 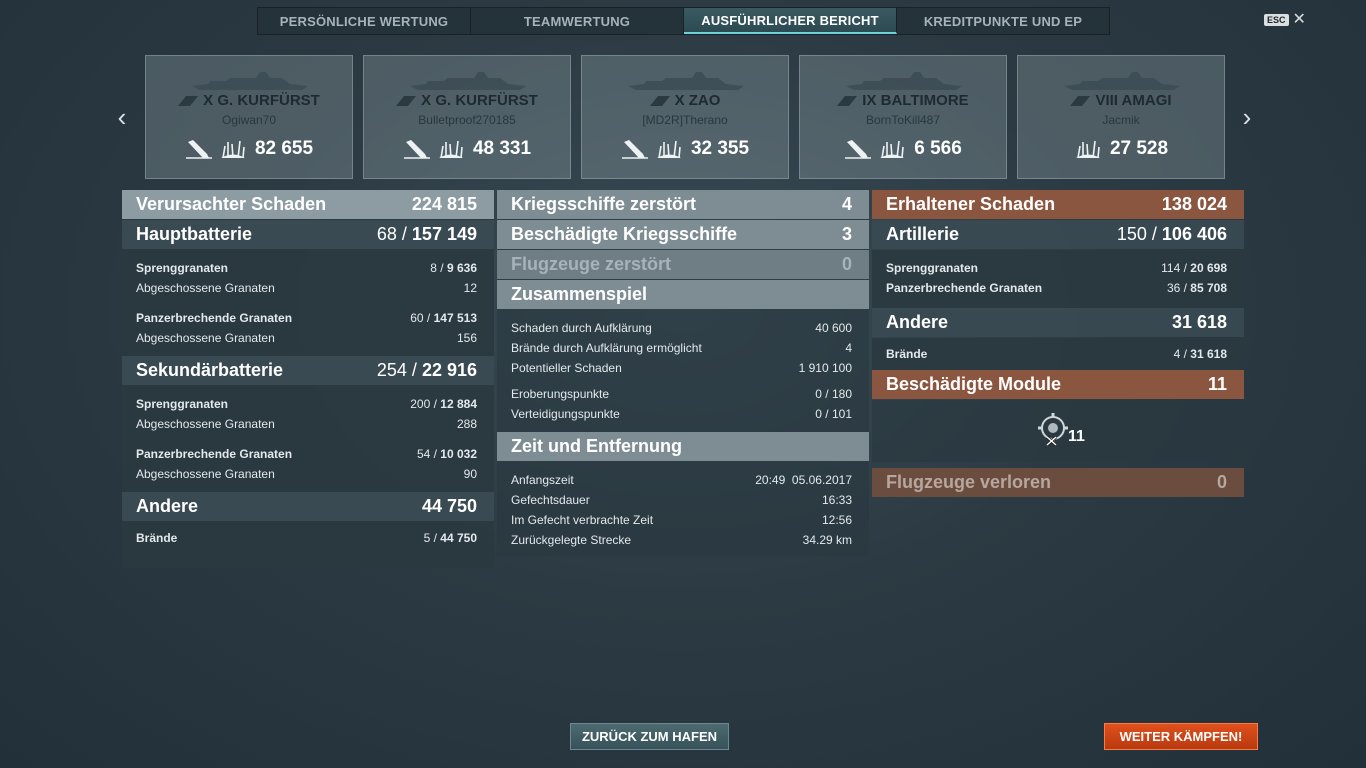 What do you see at coordinates (502, 148) in the screenshot?
I see `ship-damage-value: 48 331` at bounding box center [502, 148].